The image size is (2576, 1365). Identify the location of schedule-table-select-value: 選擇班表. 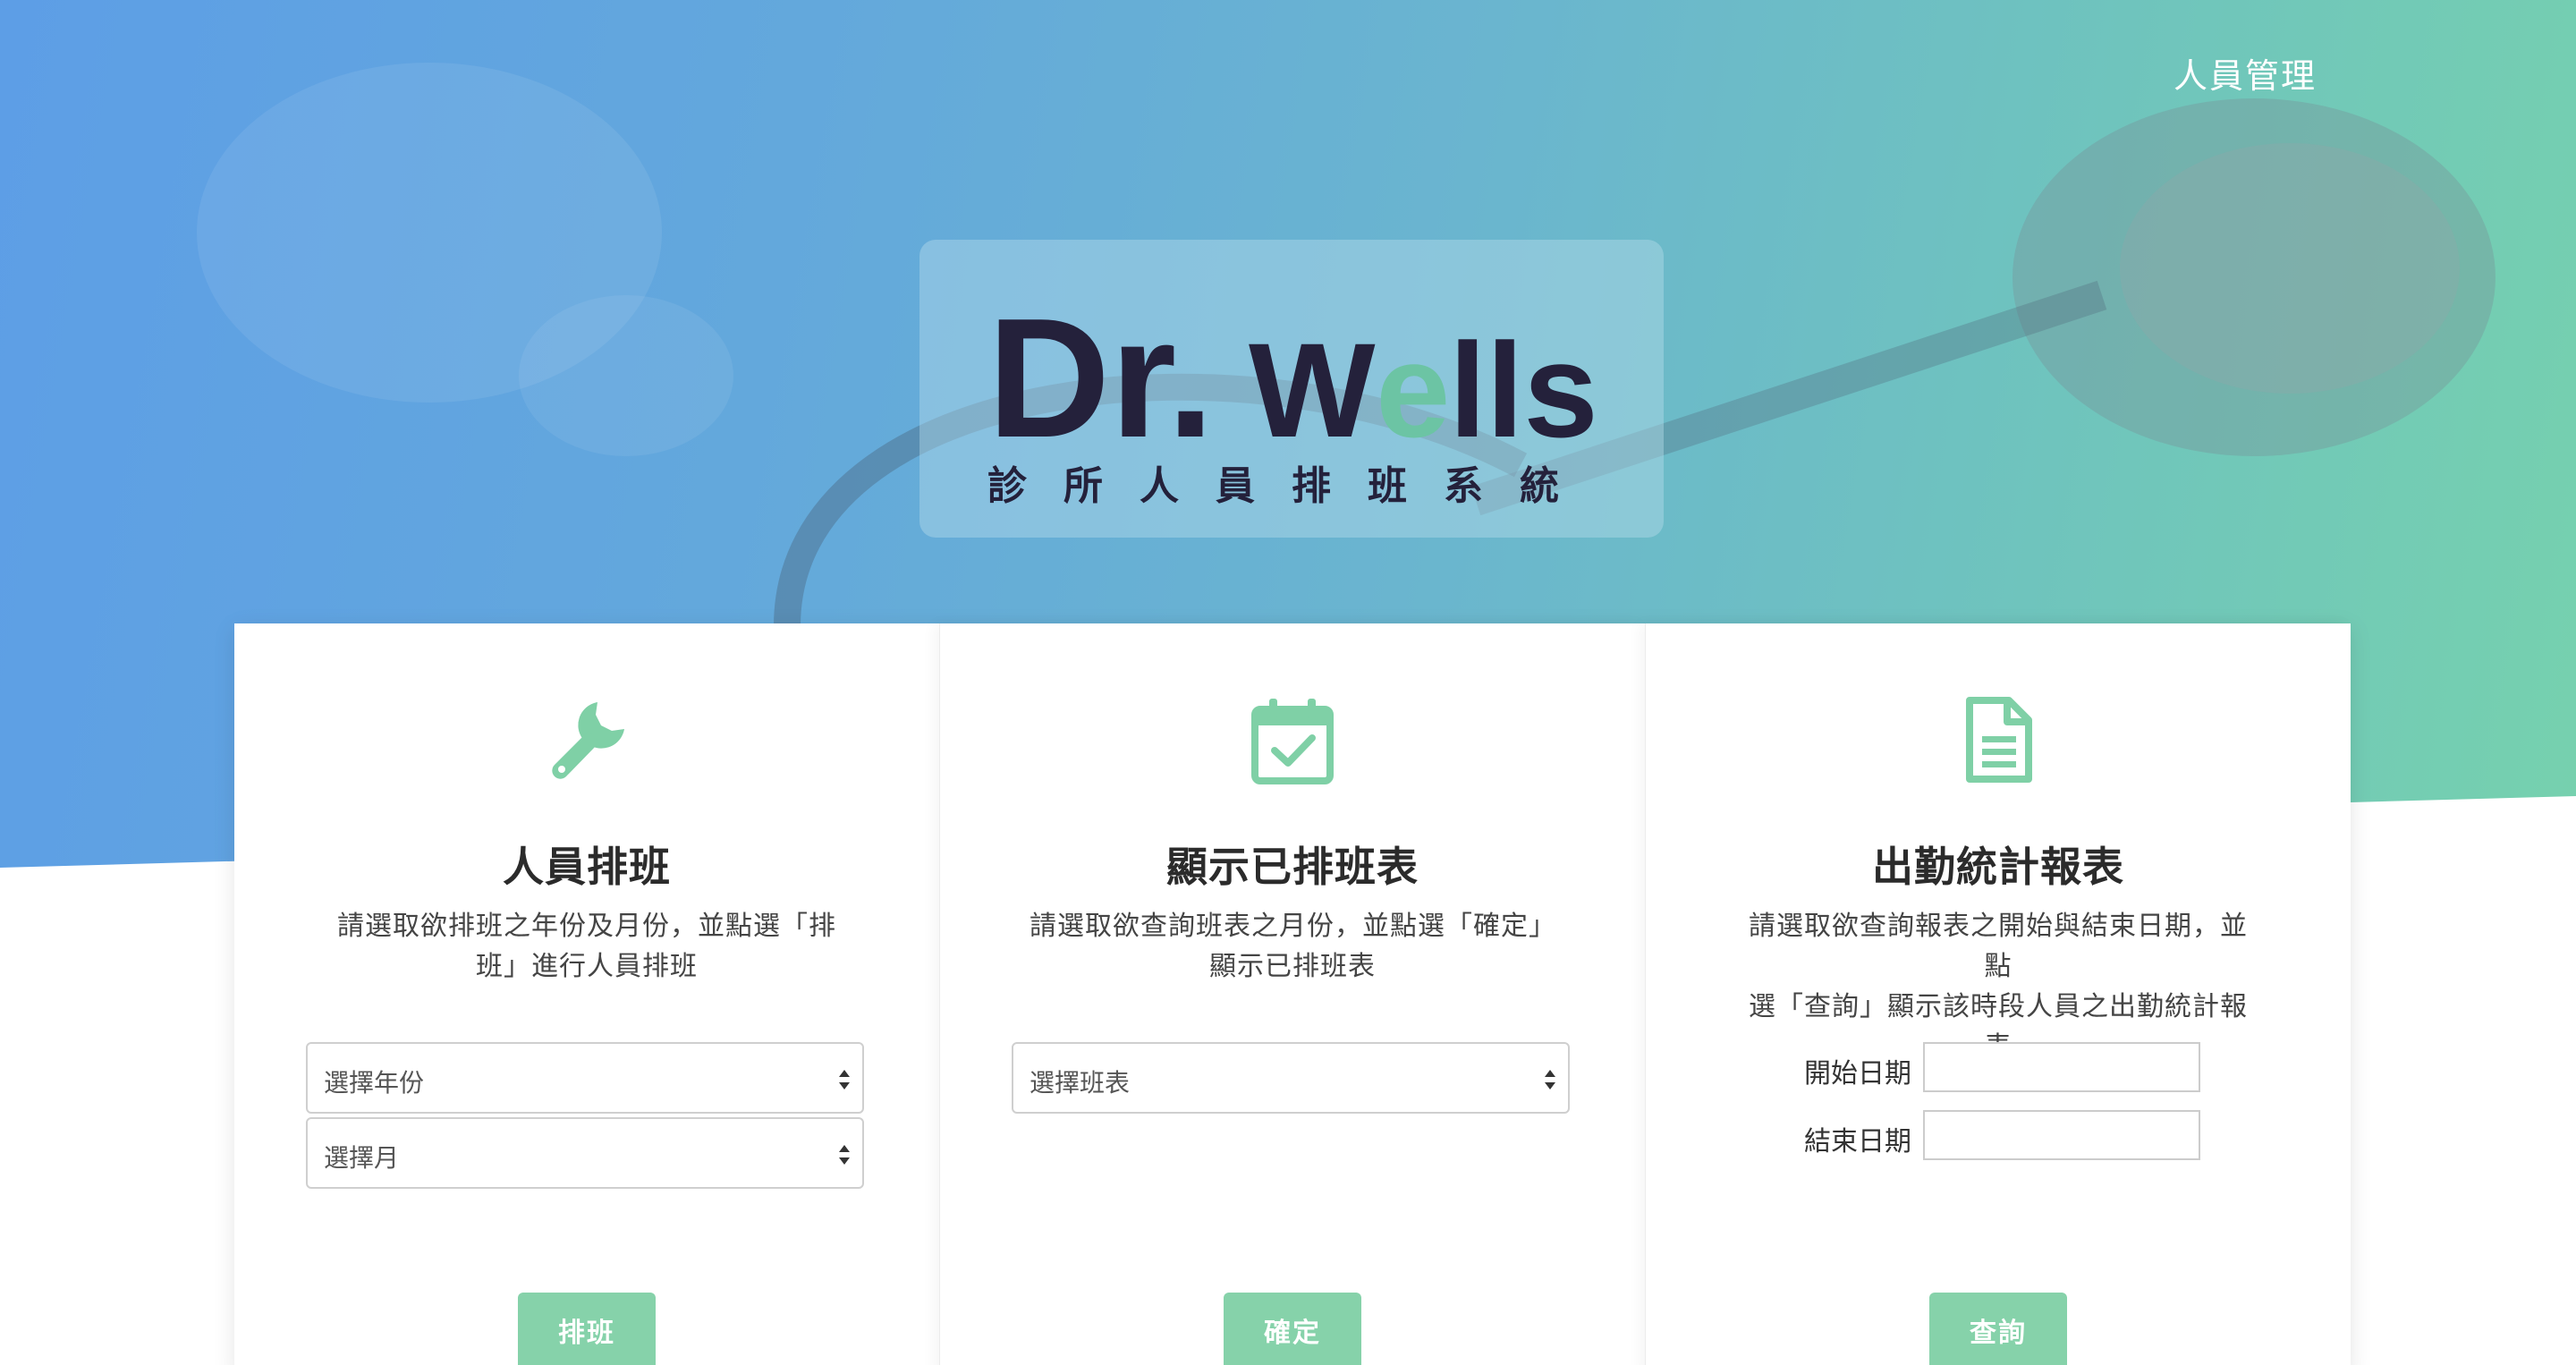
(1080, 1083).